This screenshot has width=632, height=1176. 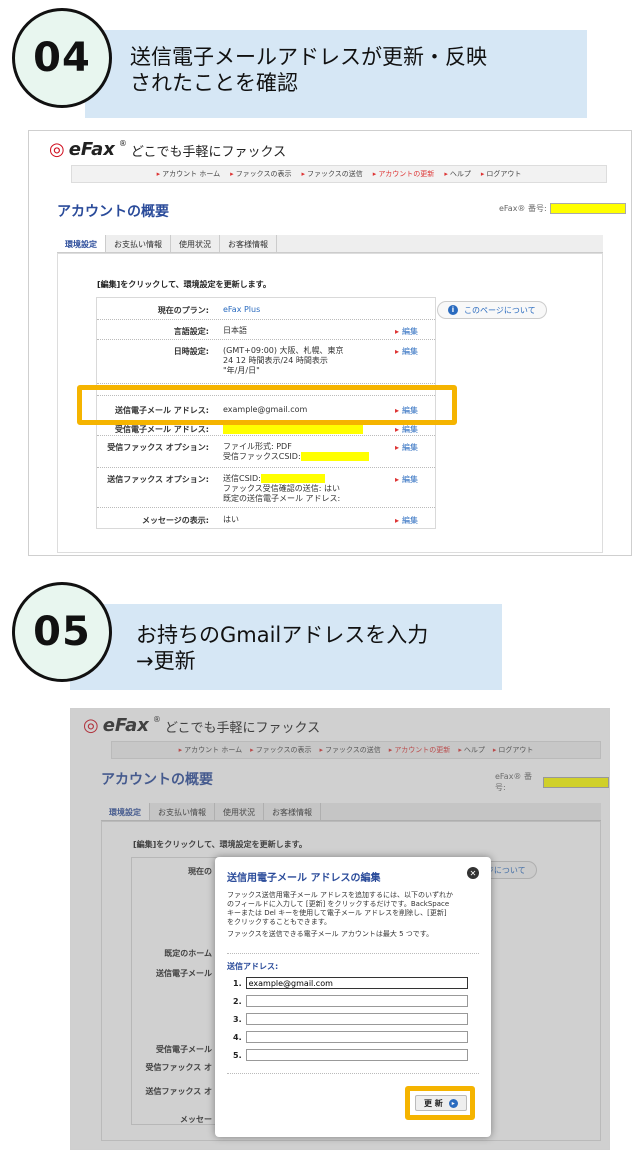 What do you see at coordinates (158, 479) in the screenshot?
I see `send-fax-label: 送信ファックス オプション:` at bounding box center [158, 479].